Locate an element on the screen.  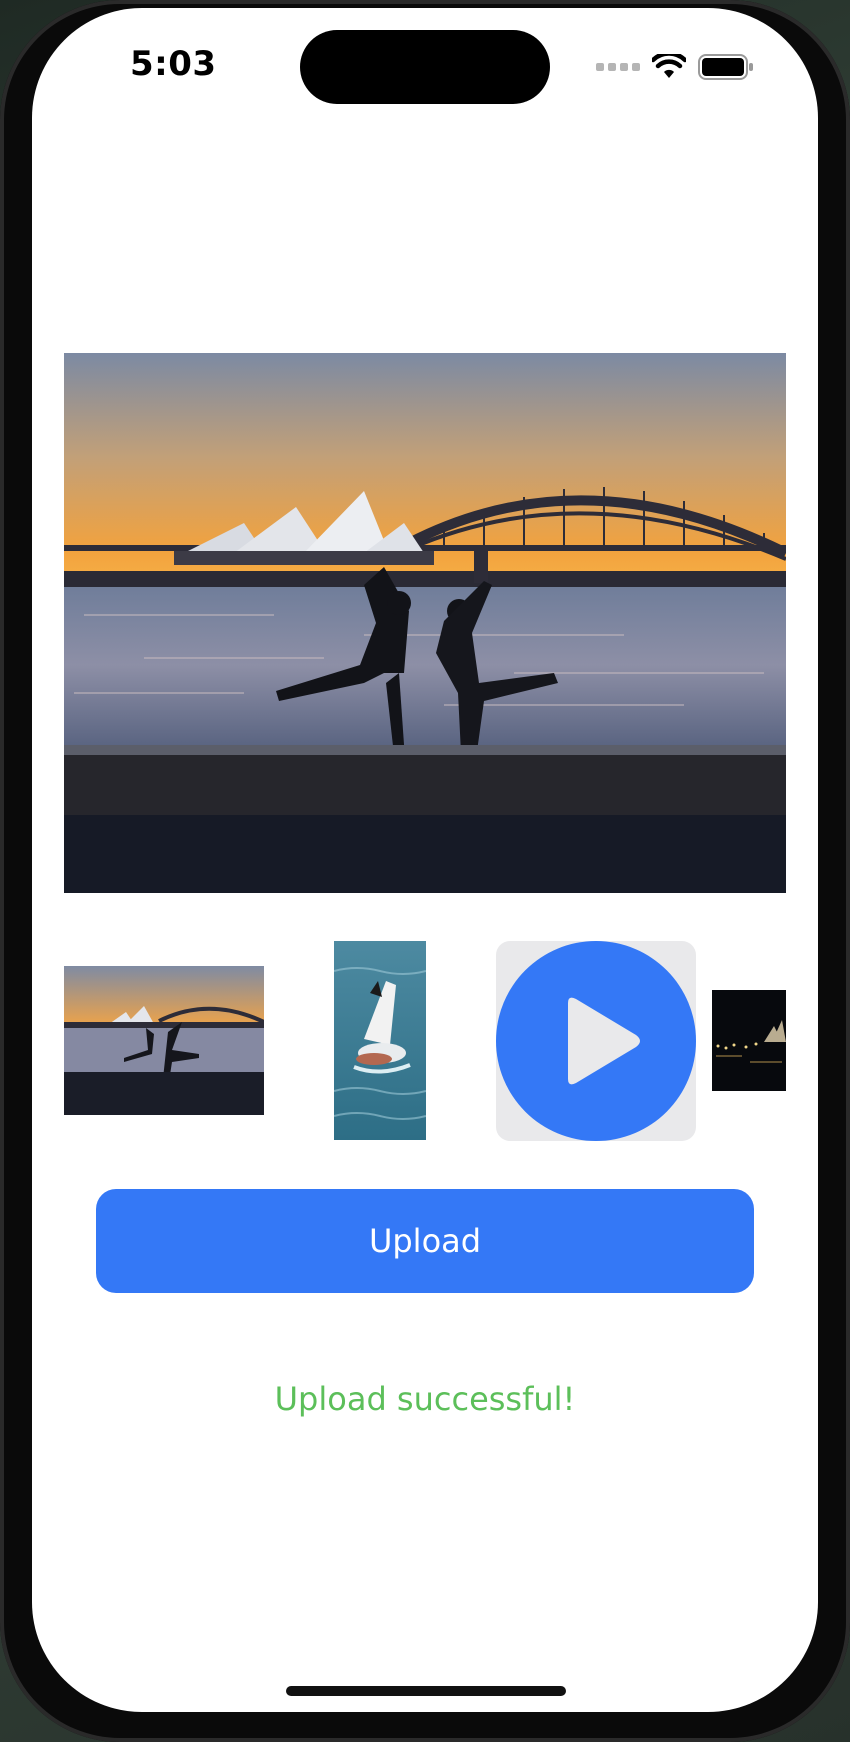
battery-icon is located at coordinates (725, 67).